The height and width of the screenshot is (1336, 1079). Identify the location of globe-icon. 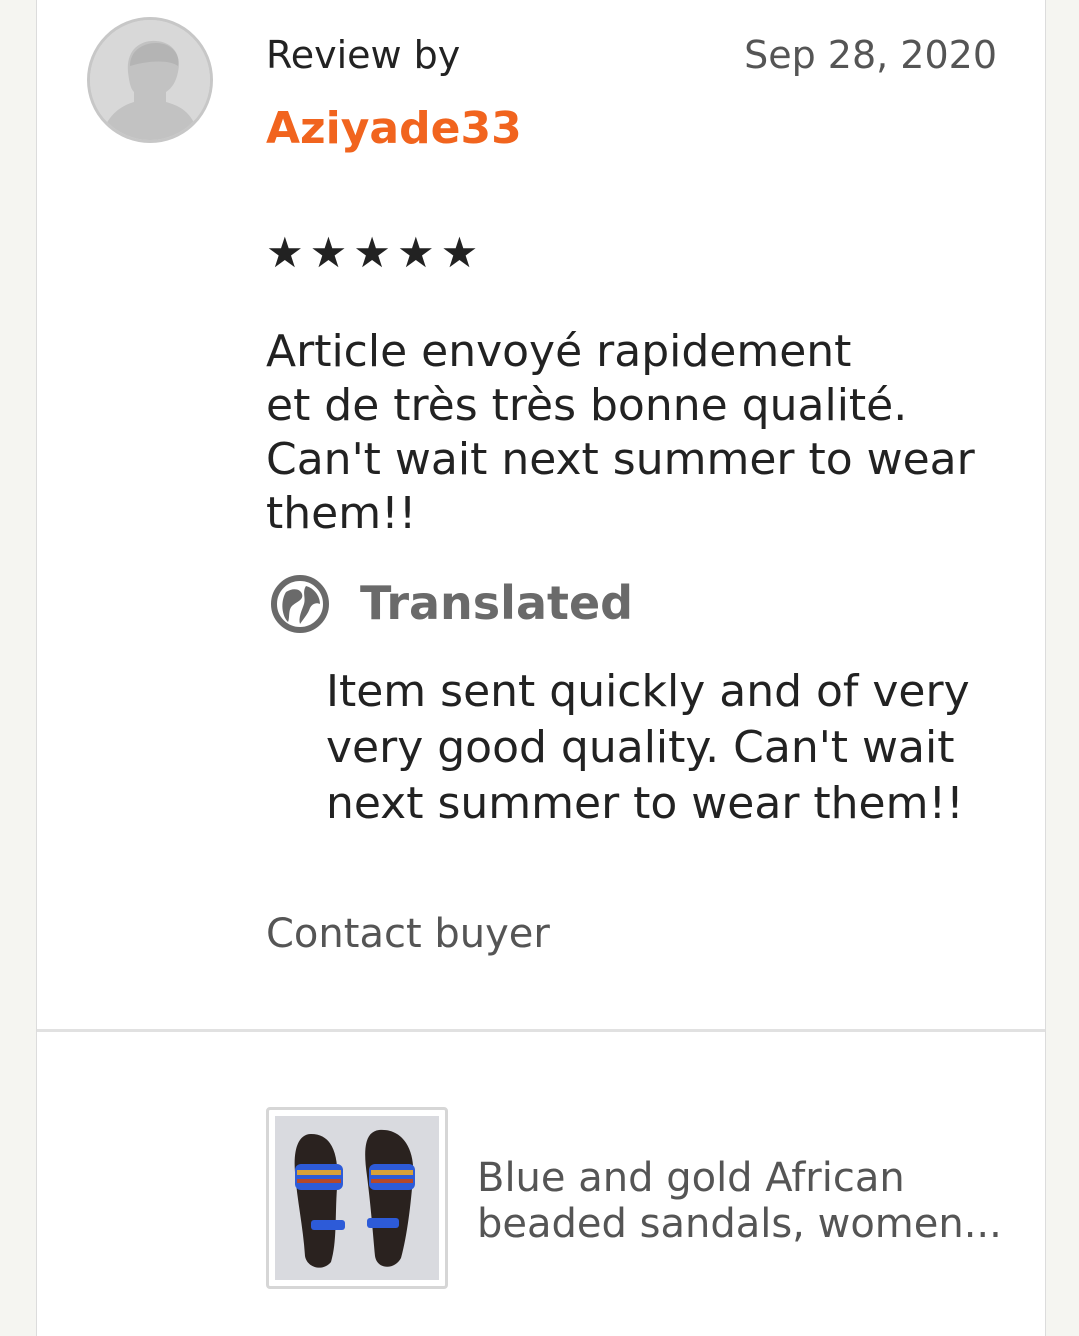
(300, 604).